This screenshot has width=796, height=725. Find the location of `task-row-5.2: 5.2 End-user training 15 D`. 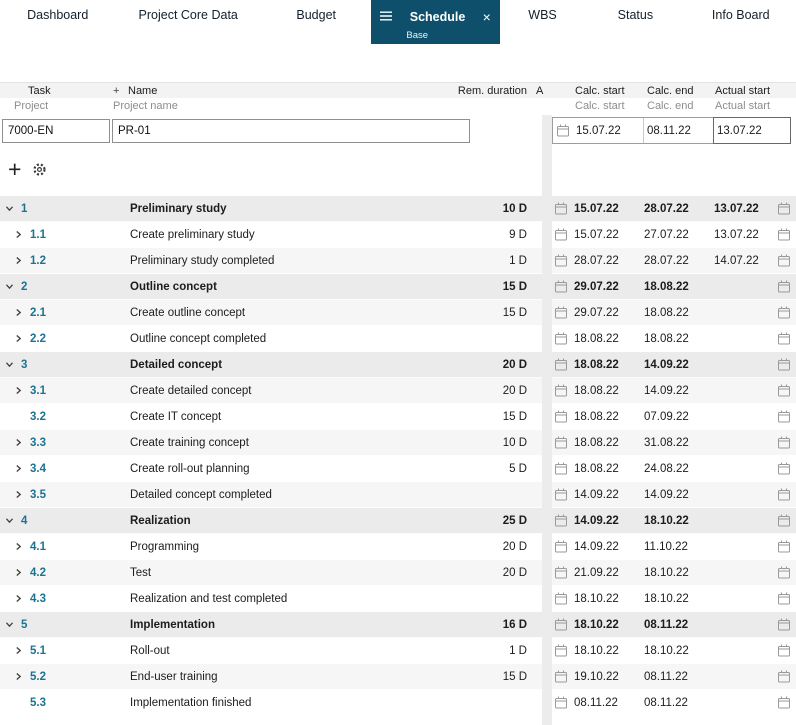

task-row-5.2: 5.2 End-user training 15 D is located at coordinates (271, 677).